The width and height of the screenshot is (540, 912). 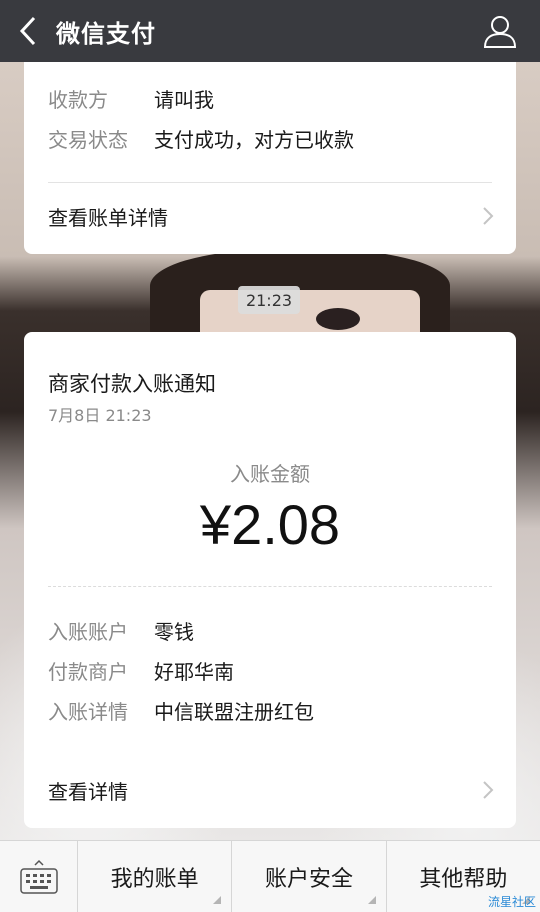 I want to click on divider, so click(x=270, y=182).